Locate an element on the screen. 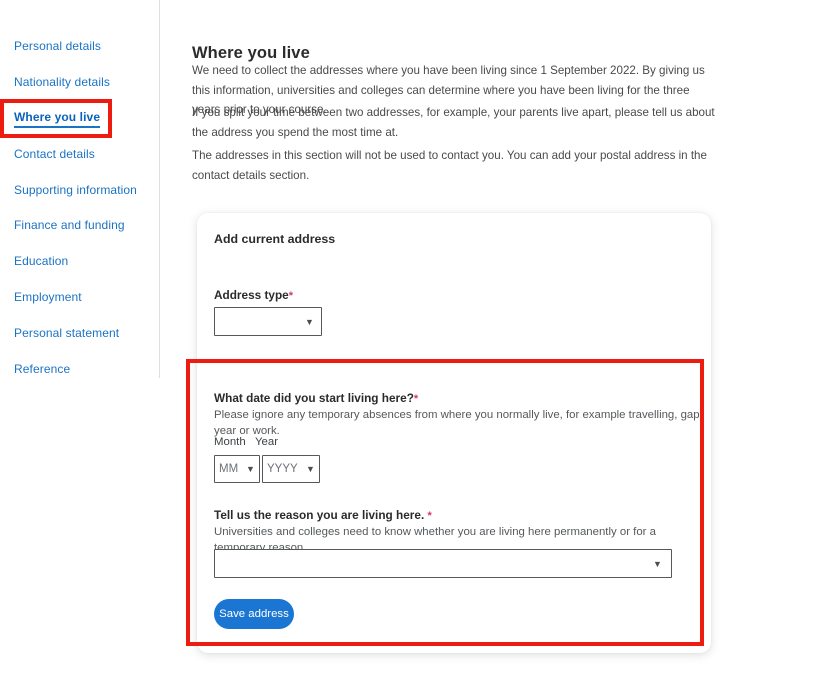  year-caption: Year is located at coordinates (267, 442).